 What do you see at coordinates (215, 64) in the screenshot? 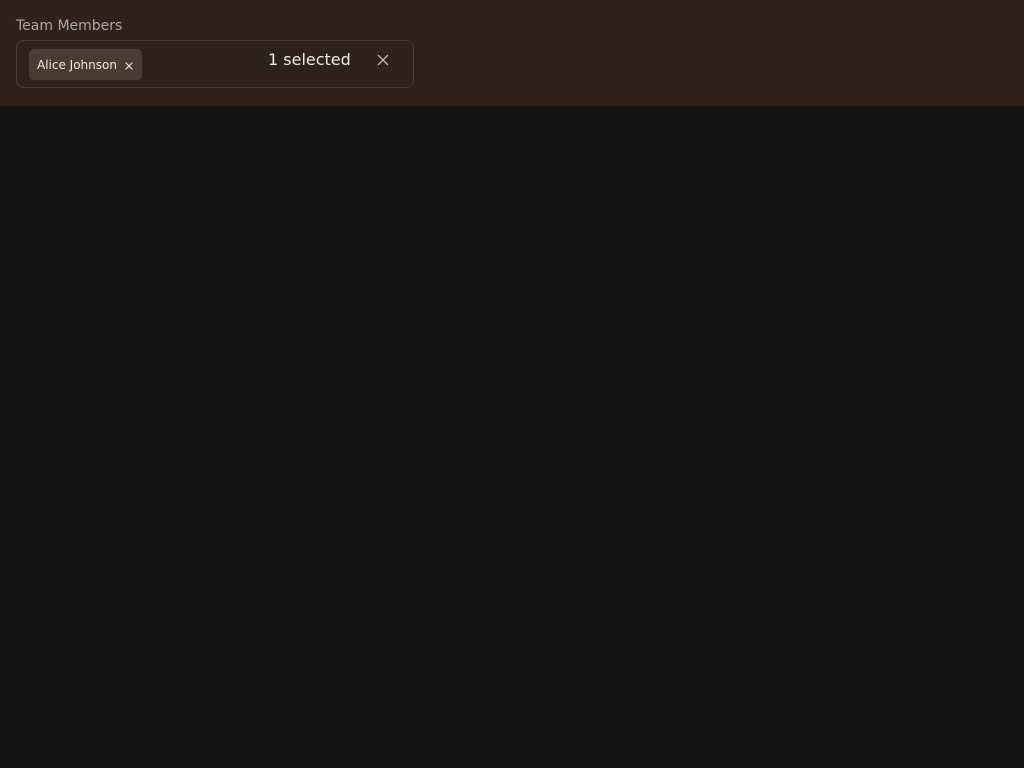
I see `team-members-multiselect: Alice Johnson 1 selected` at bounding box center [215, 64].